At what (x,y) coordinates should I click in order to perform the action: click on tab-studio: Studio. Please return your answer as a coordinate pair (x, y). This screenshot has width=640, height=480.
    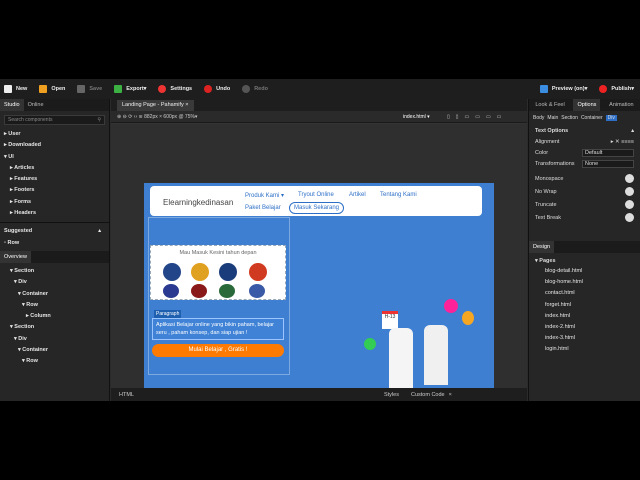
    Looking at the image, I should click on (12, 105).